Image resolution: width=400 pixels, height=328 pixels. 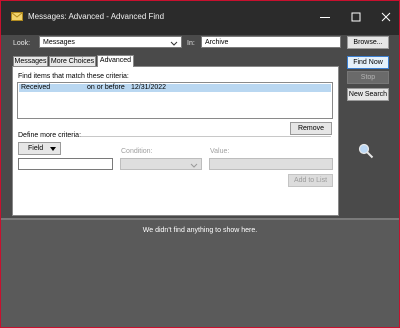 What do you see at coordinates (22, 43) in the screenshot?
I see `look-label: Look:` at bounding box center [22, 43].